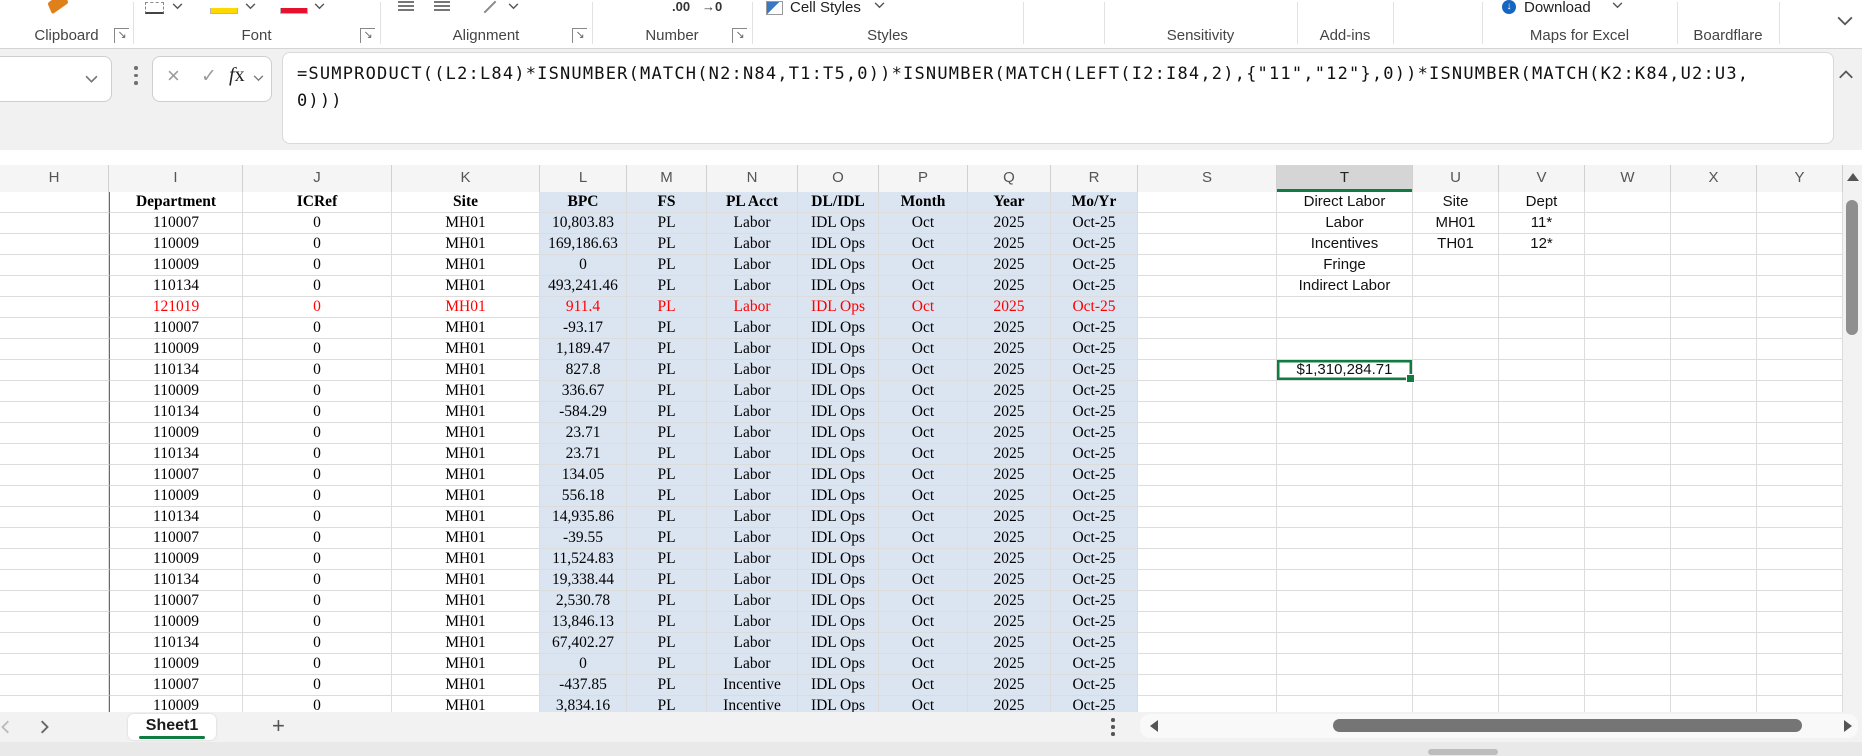  Describe the element at coordinates (752, 622) in the screenshot. I see `grid-cell-N21: Labor` at that location.